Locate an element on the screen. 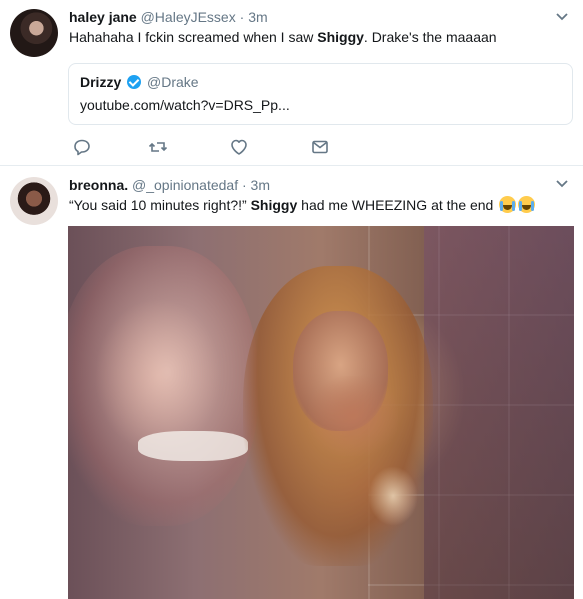  tweet-actions is located at coordinates (219, 147).